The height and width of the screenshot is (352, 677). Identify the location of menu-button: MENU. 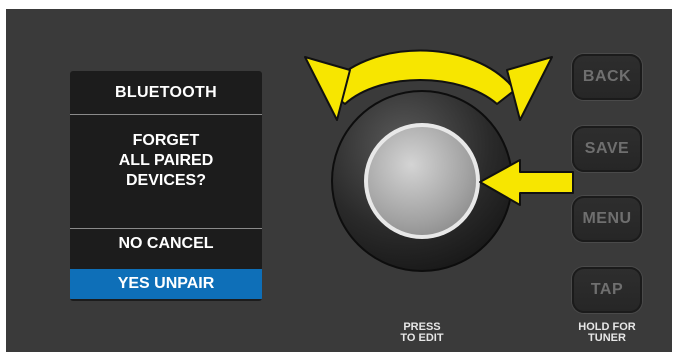
(607, 219).